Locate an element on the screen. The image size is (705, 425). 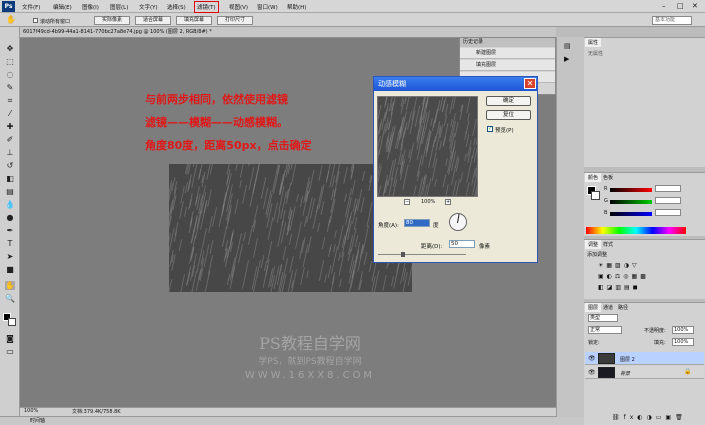
distance-input: 50 is located at coordinates (462, 244).